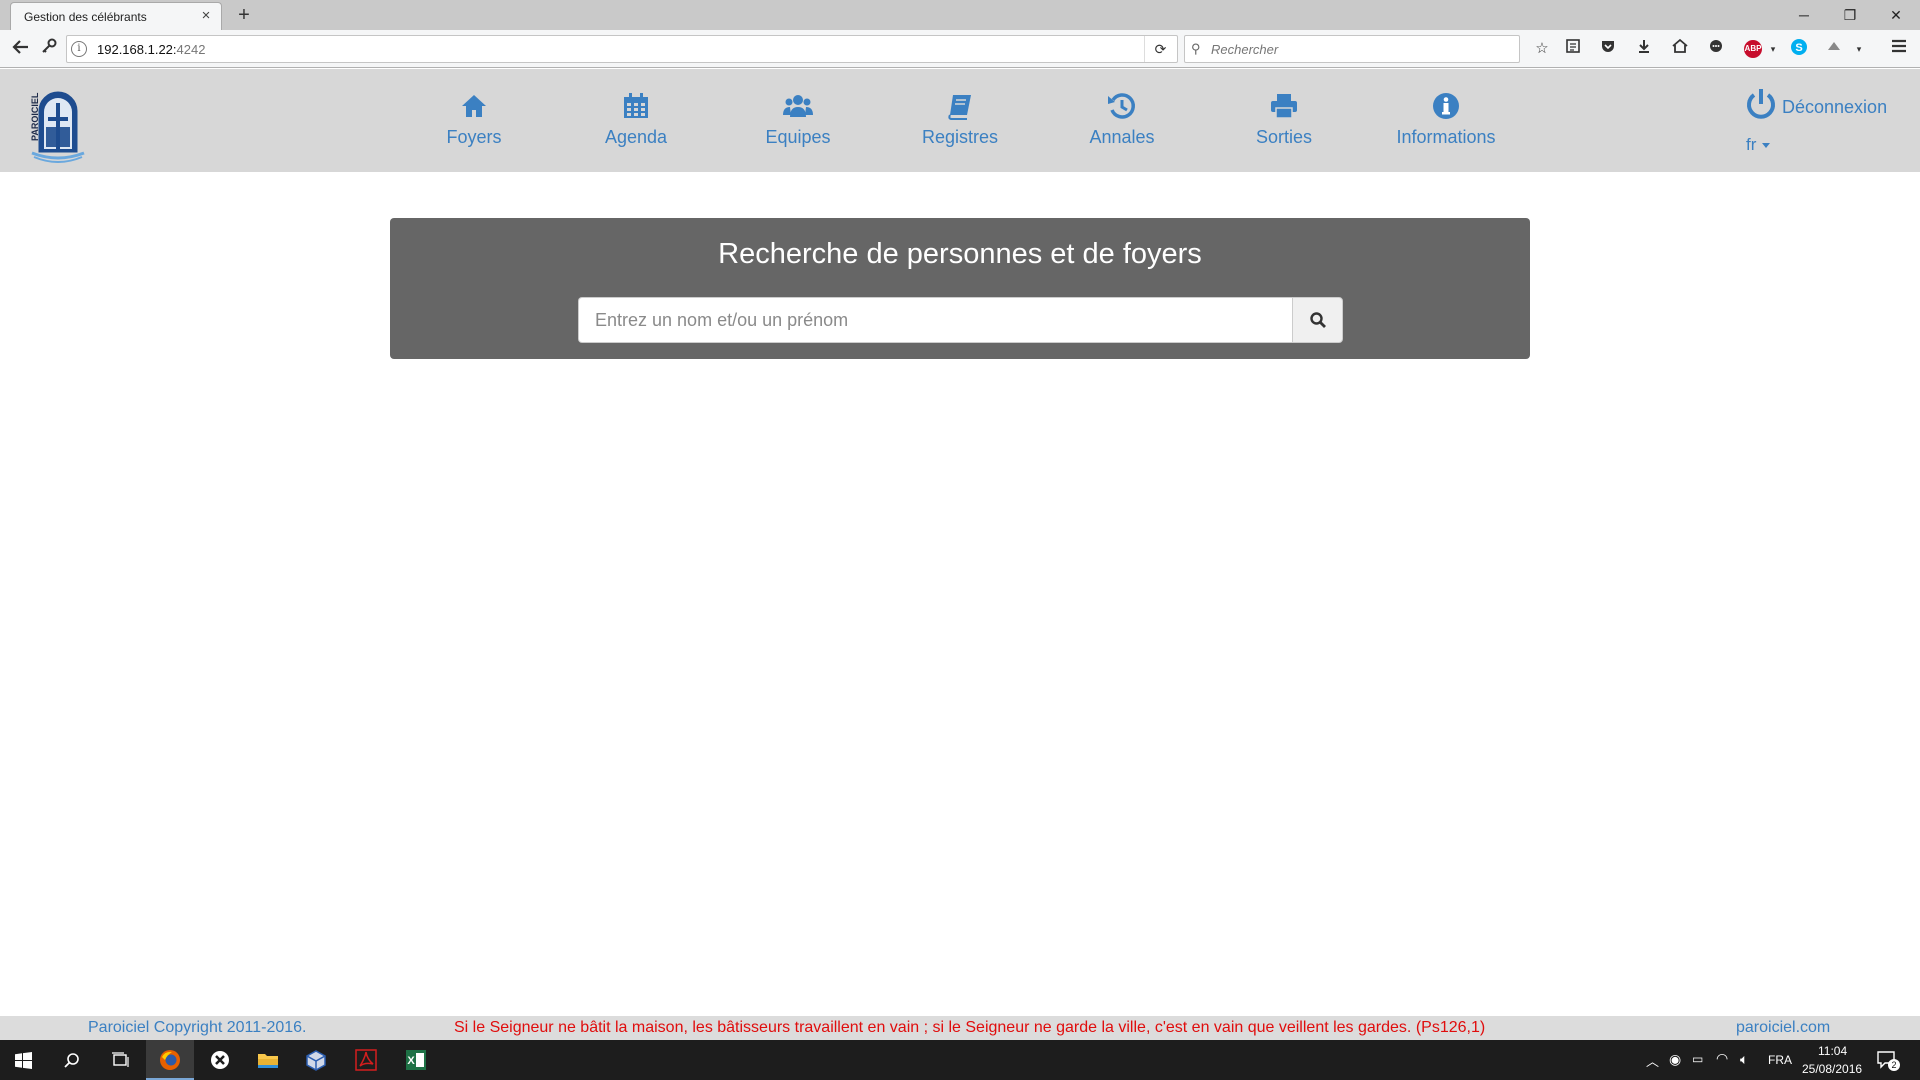 The height and width of the screenshot is (1080, 1920). What do you see at coordinates (798, 137) in the screenshot?
I see `nav-label: Equipes` at bounding box center [798, 137].